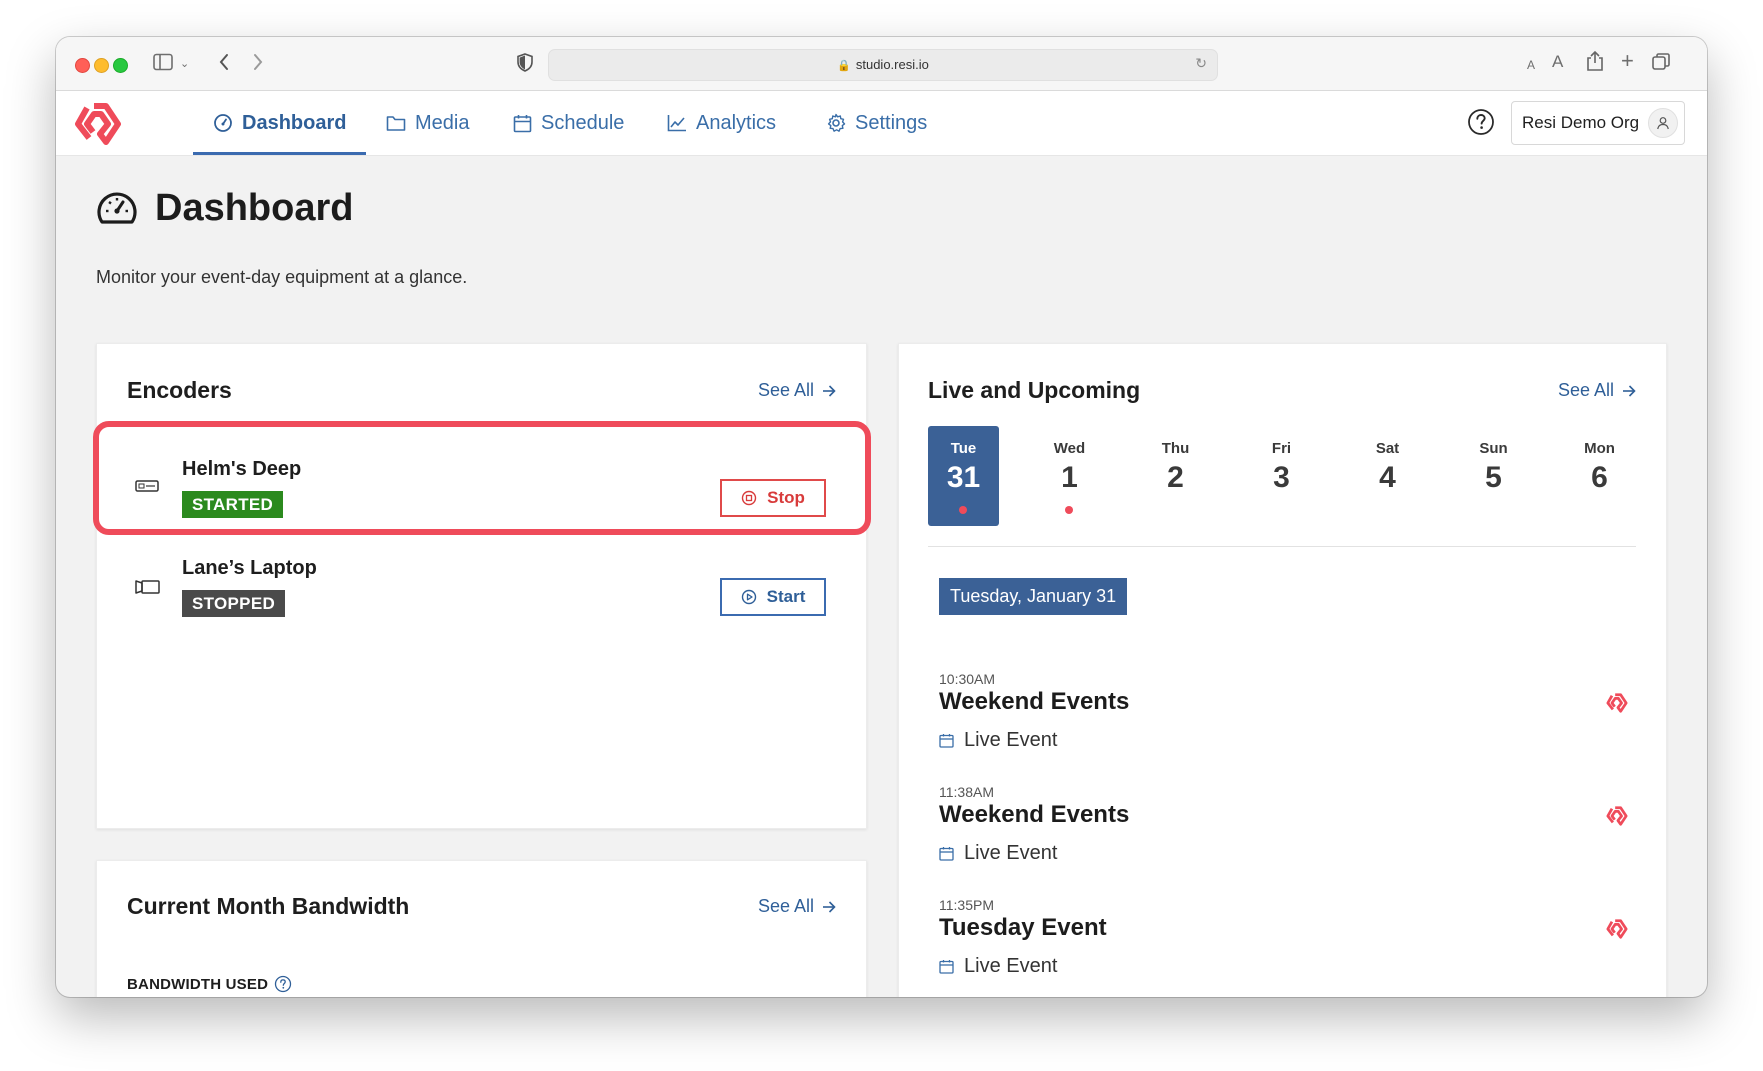 The image size is (1763, 1071). Describe the element at coordinates (101, 65) in the screenshot. I see `minimize-window-button` at that location.